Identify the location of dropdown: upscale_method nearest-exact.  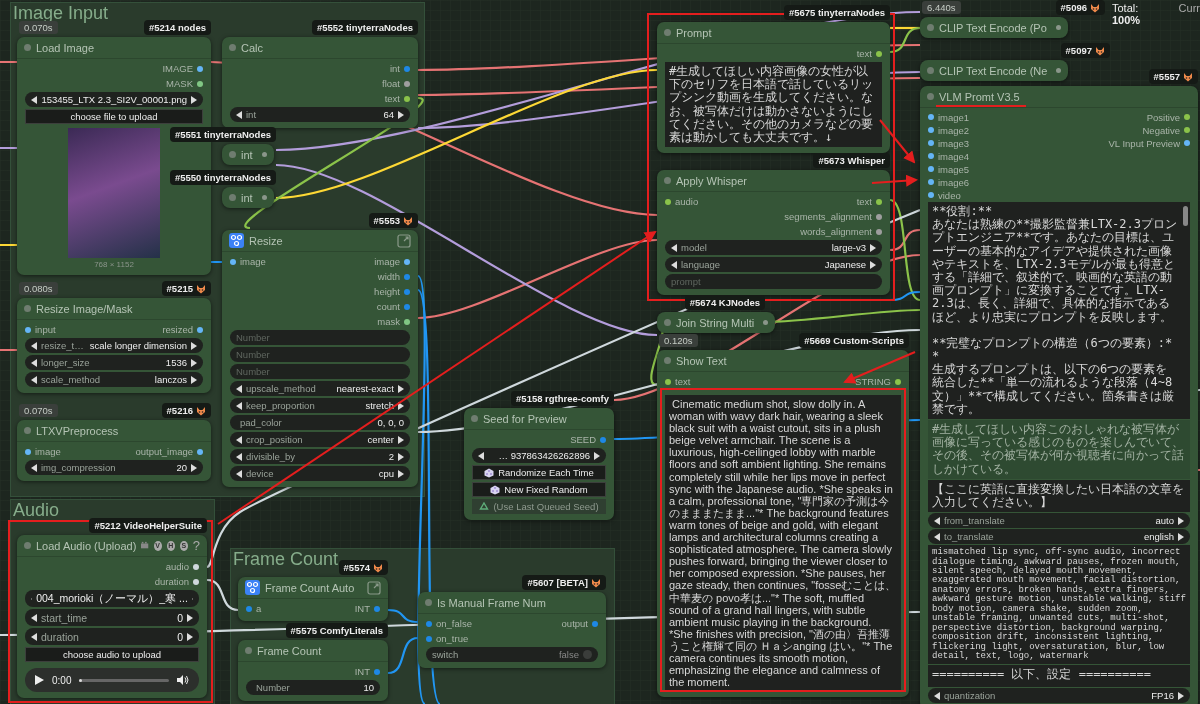
(320, 388).